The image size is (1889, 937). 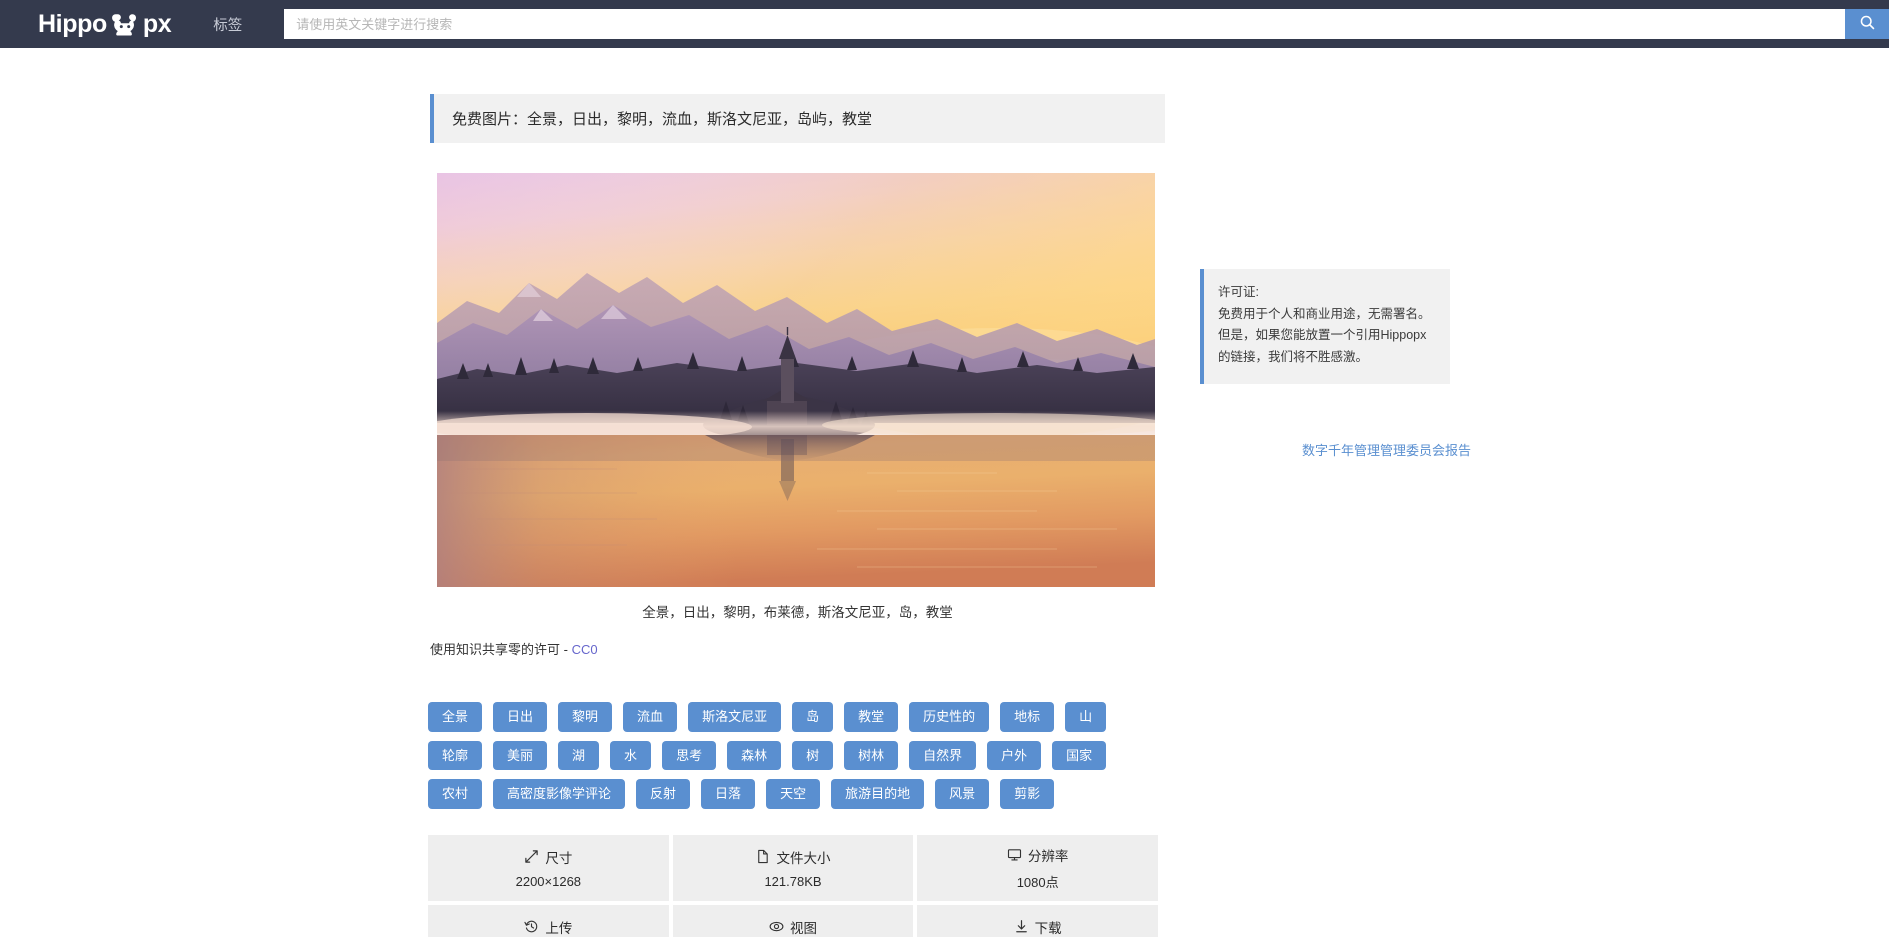 What do you see at coordinates (455, 755) in the screenshot?
I see `tag-item: 轮廓` at bounding box center [455, 755].